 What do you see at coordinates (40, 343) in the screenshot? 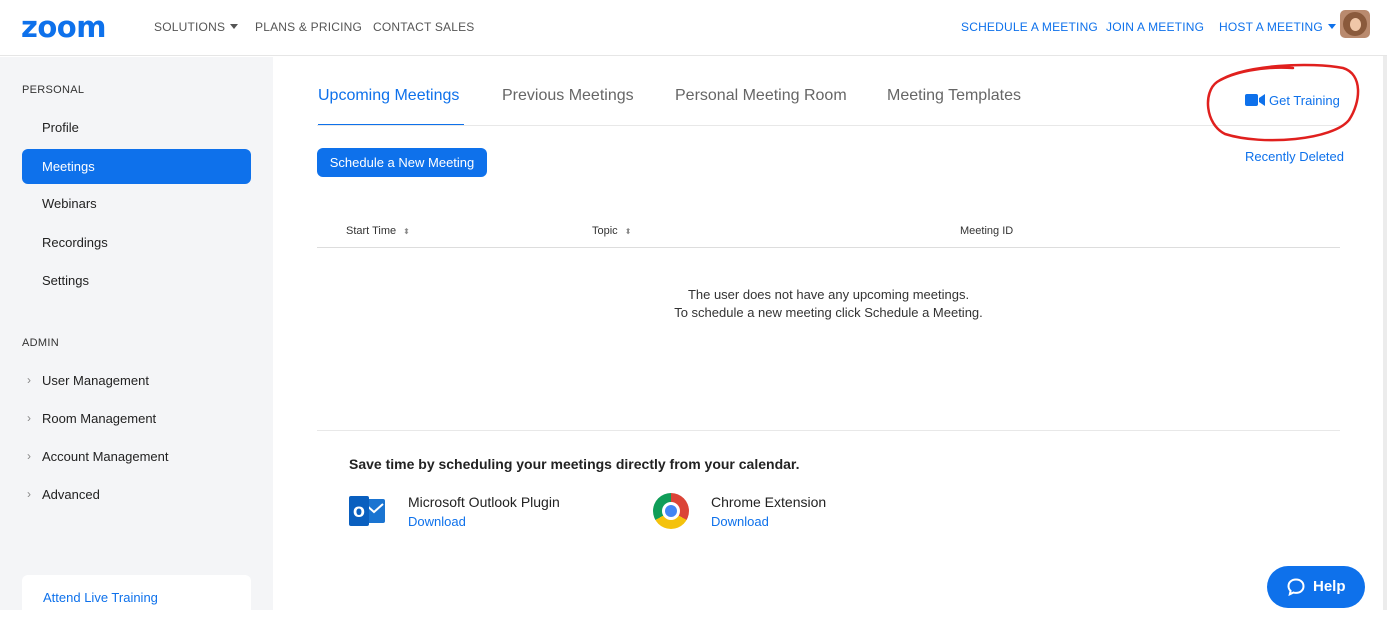
I see `sidebar-heading-admin: ADMIN` at bounding box center [40, 343].